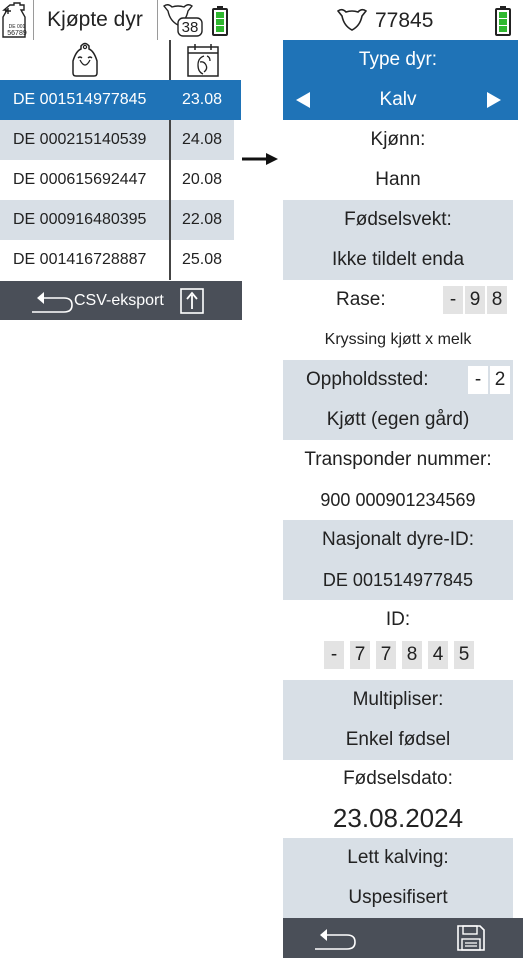  Describe the element at coordinates (398, 739) in the screenshot. I see `multiples-value: Enkel fødsel` at that location.